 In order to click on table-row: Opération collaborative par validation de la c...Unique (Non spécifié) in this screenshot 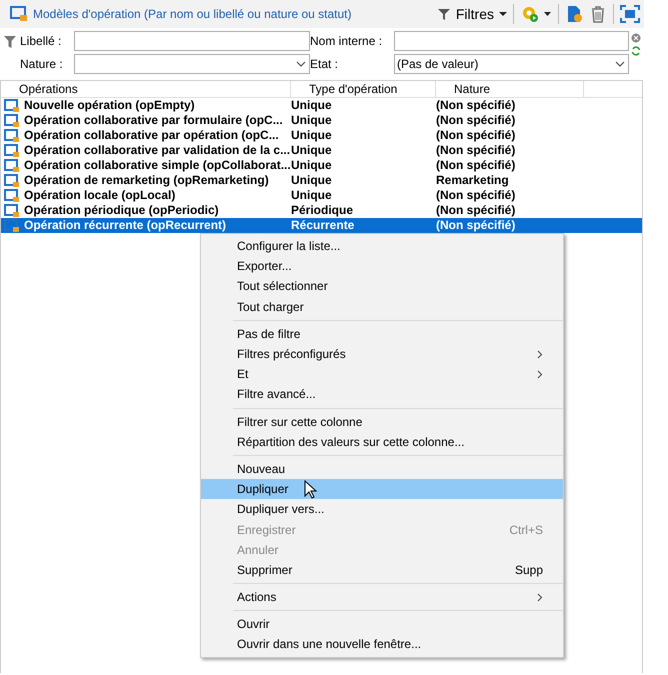, I will do `click(321, 150)`.